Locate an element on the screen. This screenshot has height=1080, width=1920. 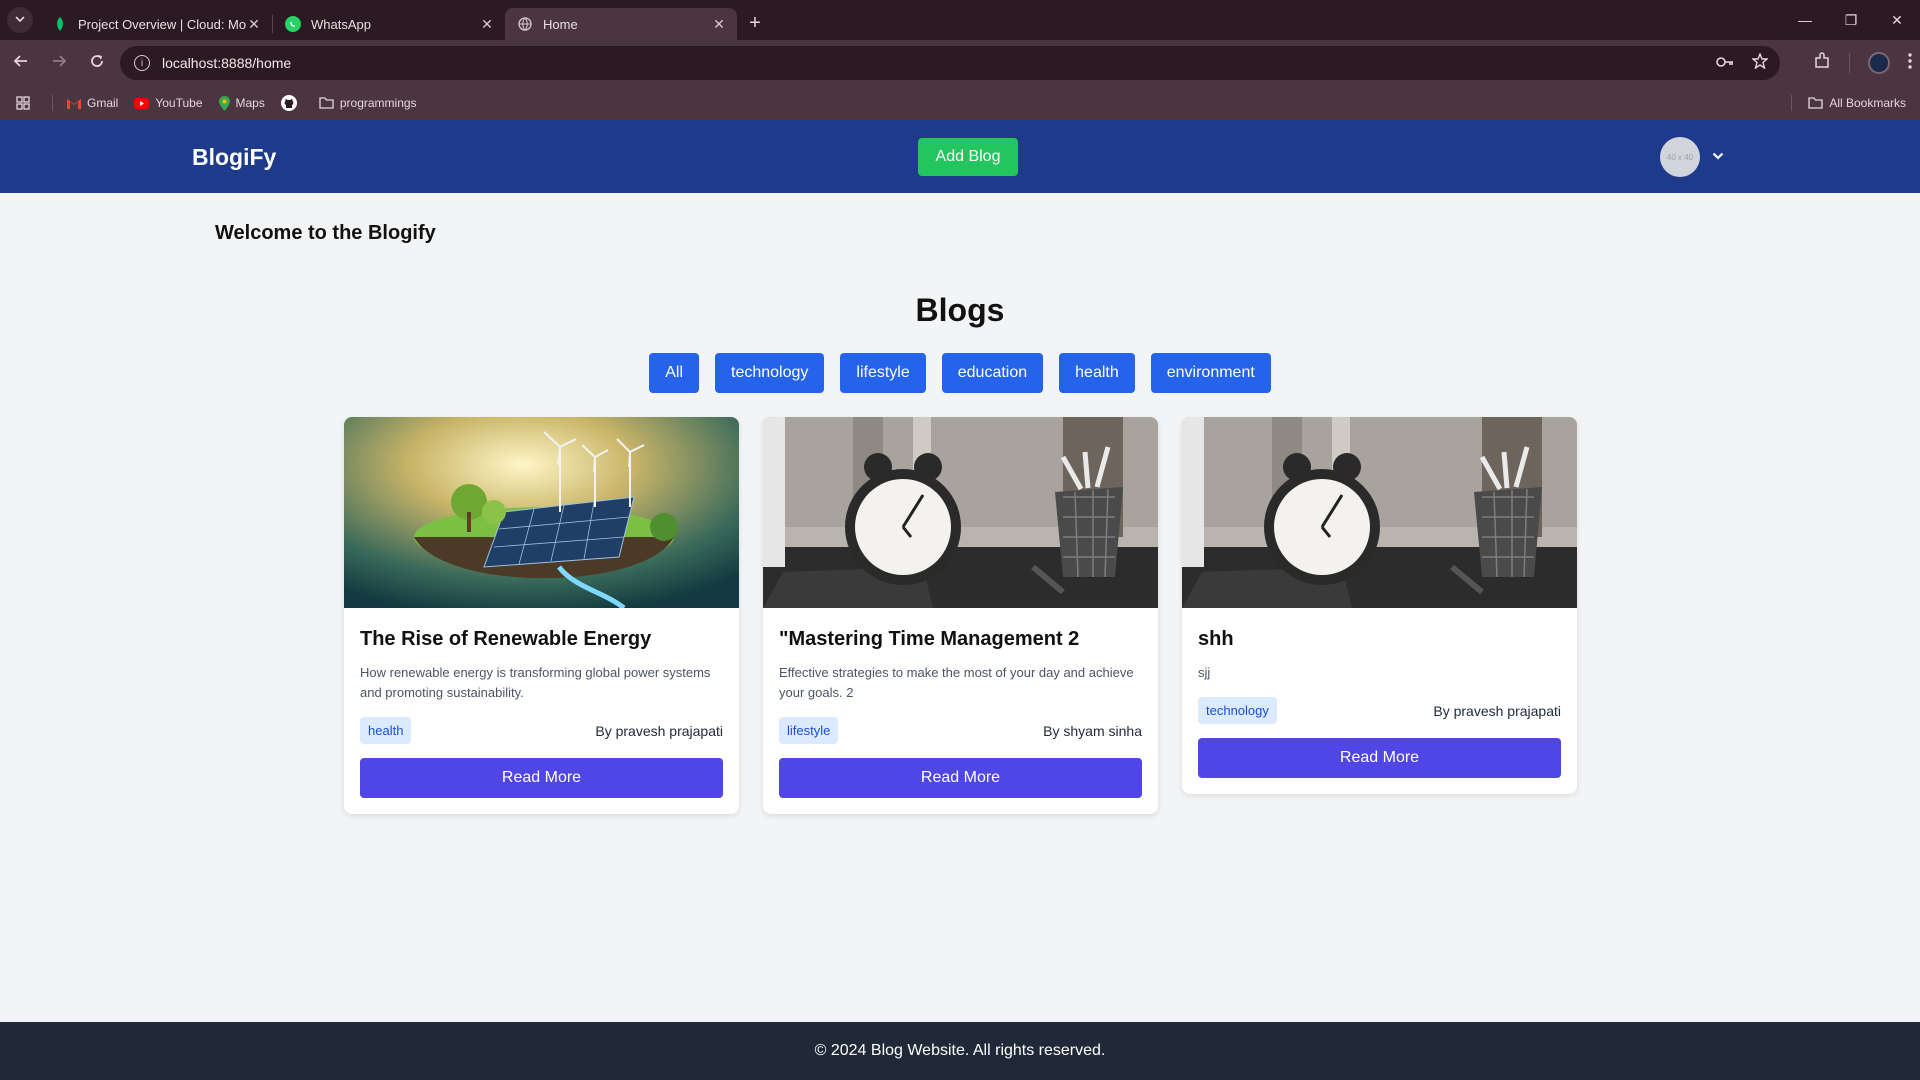
new-tab-button: + is located at coordinates (755, 23).